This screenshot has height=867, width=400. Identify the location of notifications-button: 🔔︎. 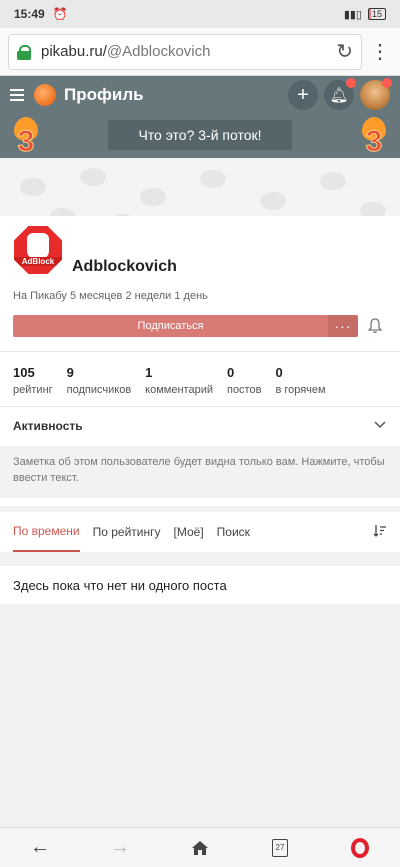
(340, 94).